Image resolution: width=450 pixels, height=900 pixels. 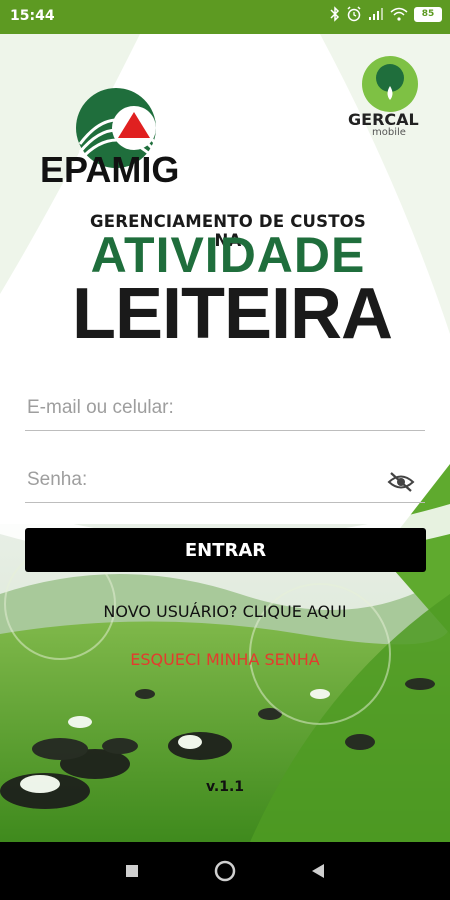 What do you see at coordinates (399, 14) in the screenshot?
I see `wifi-icon` at bounding box center [399, 14].